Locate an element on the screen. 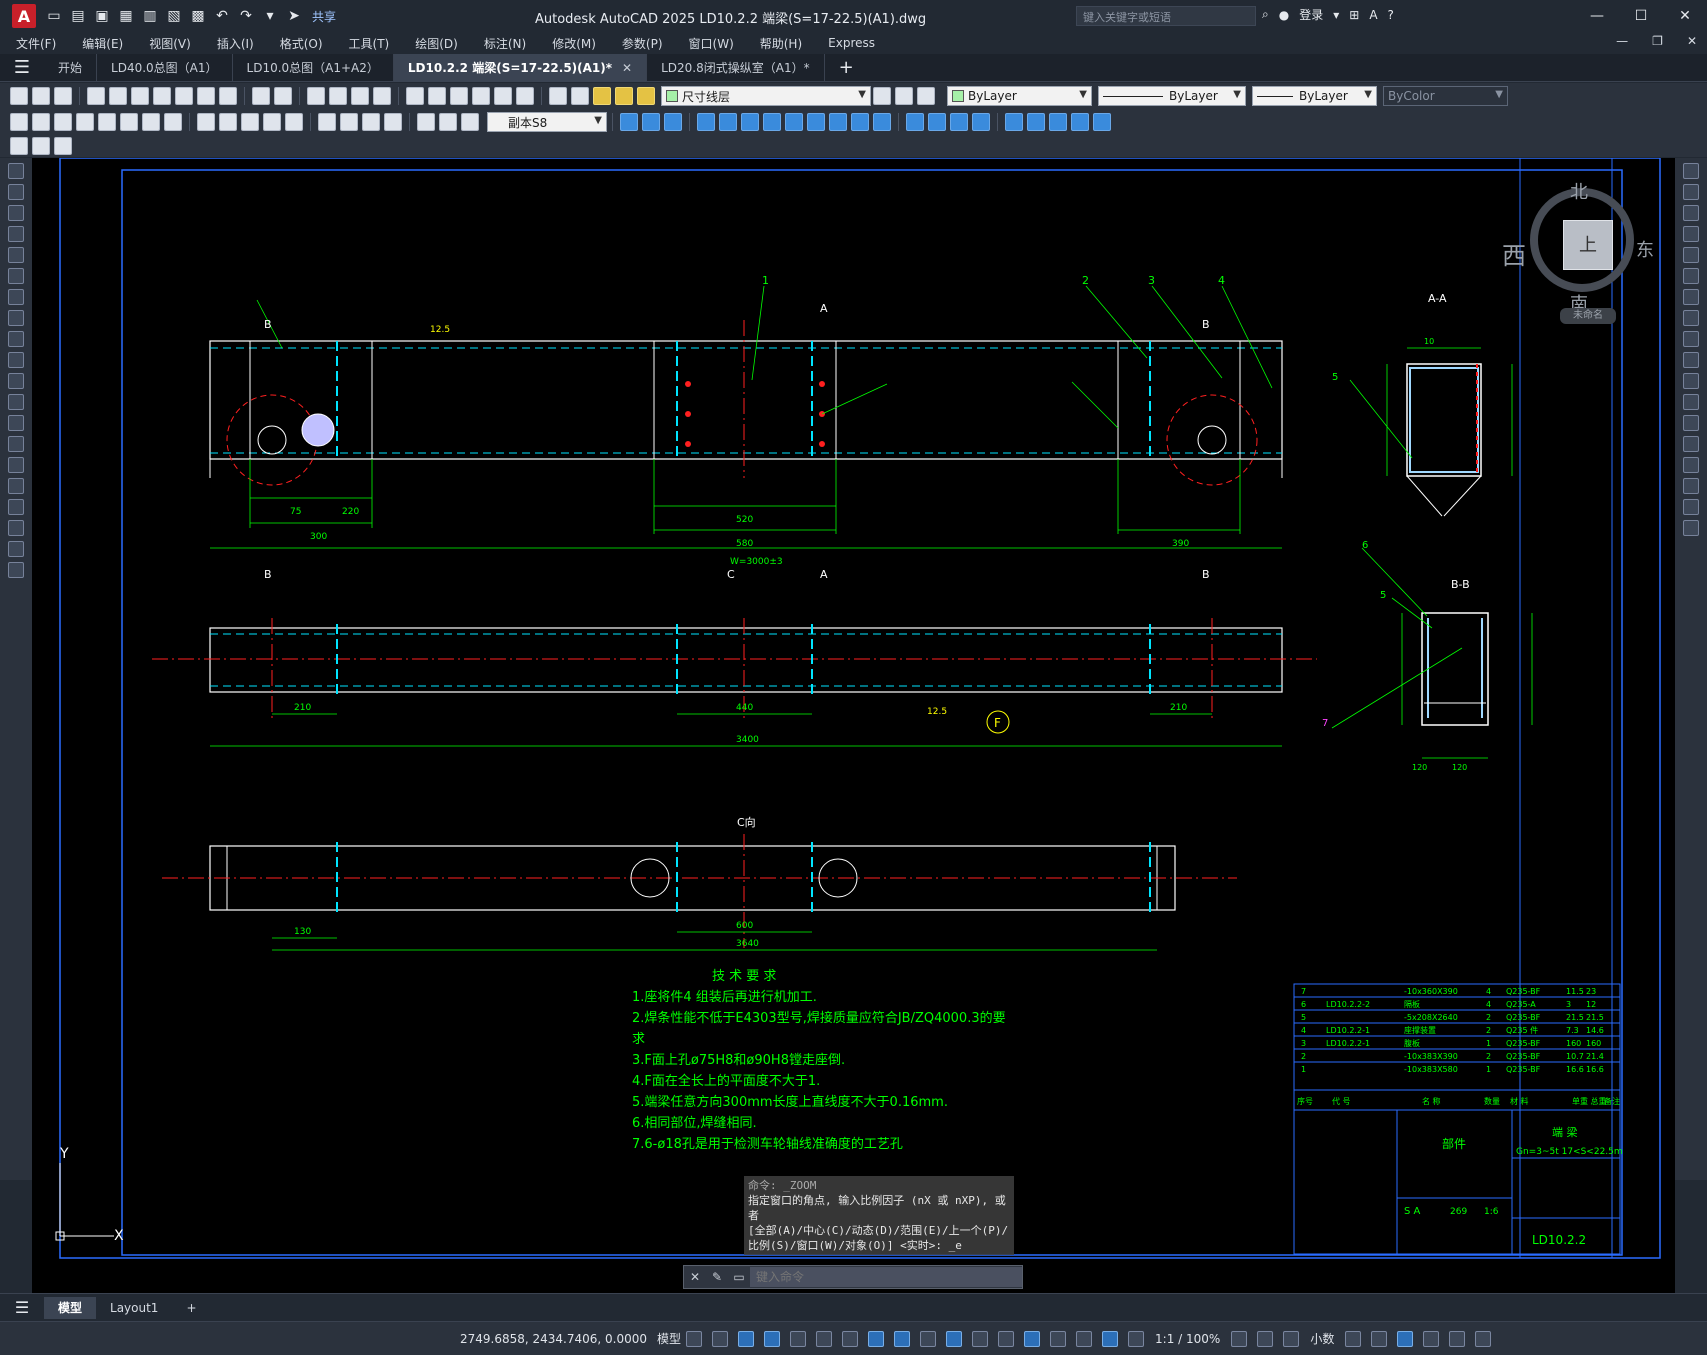  doc-close-button: ✕ is located at coordinates (1692, 41).